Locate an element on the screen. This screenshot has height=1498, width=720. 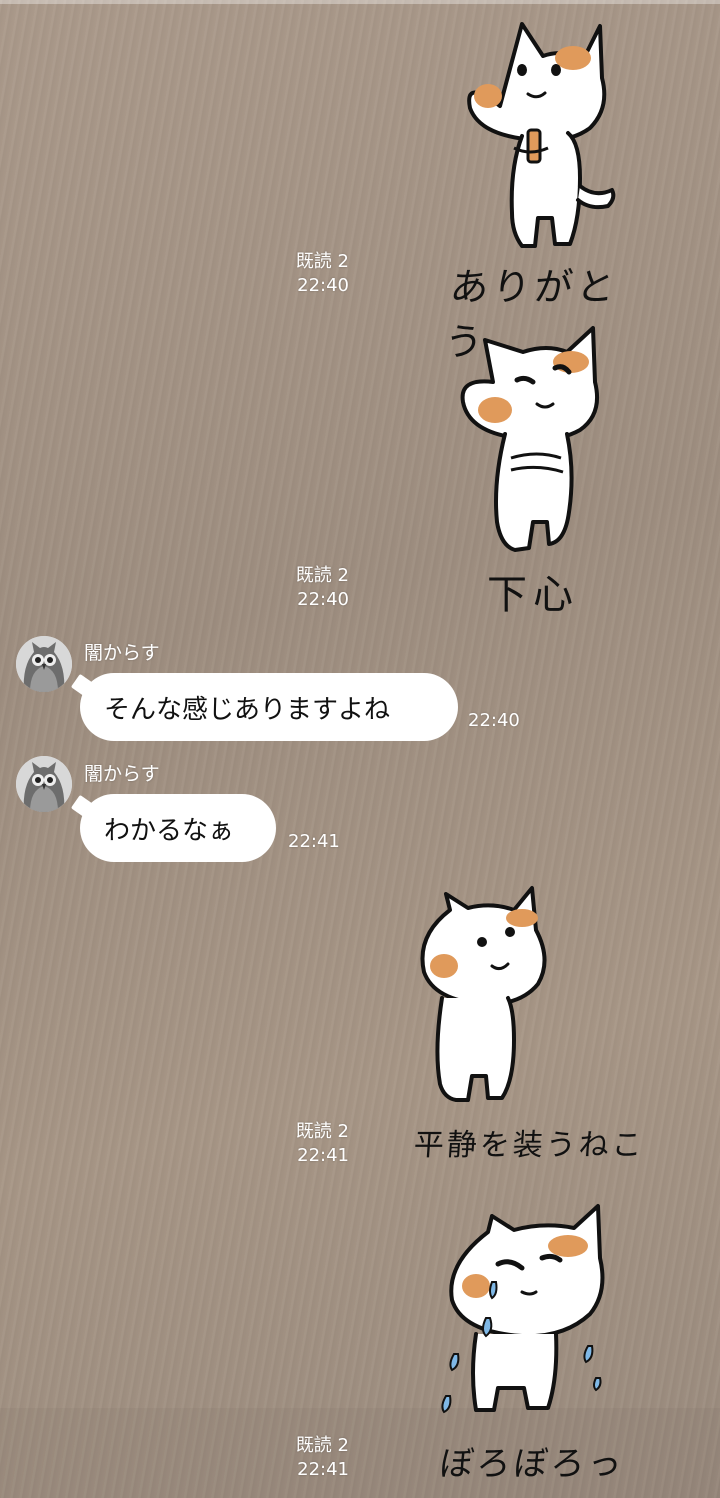
sticker-message: 下心 is located at coordinates (530, 470).